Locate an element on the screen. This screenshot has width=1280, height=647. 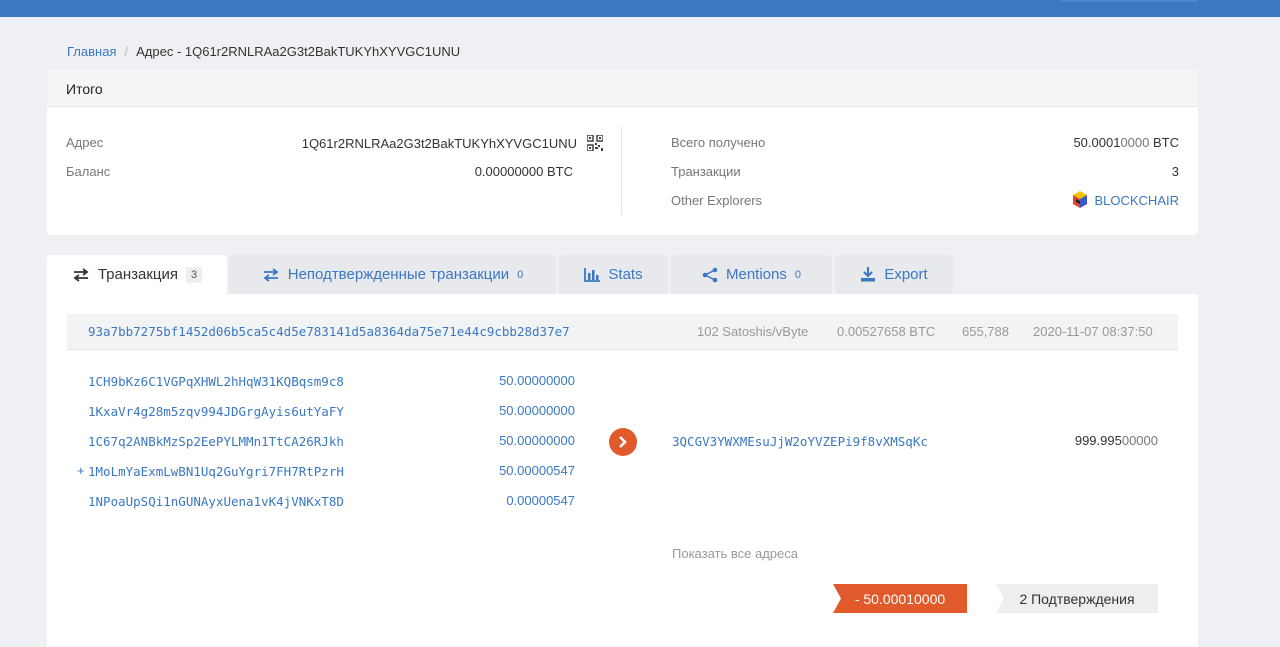
input-amount: 0.00000547 is located at coordinates (540, 500).